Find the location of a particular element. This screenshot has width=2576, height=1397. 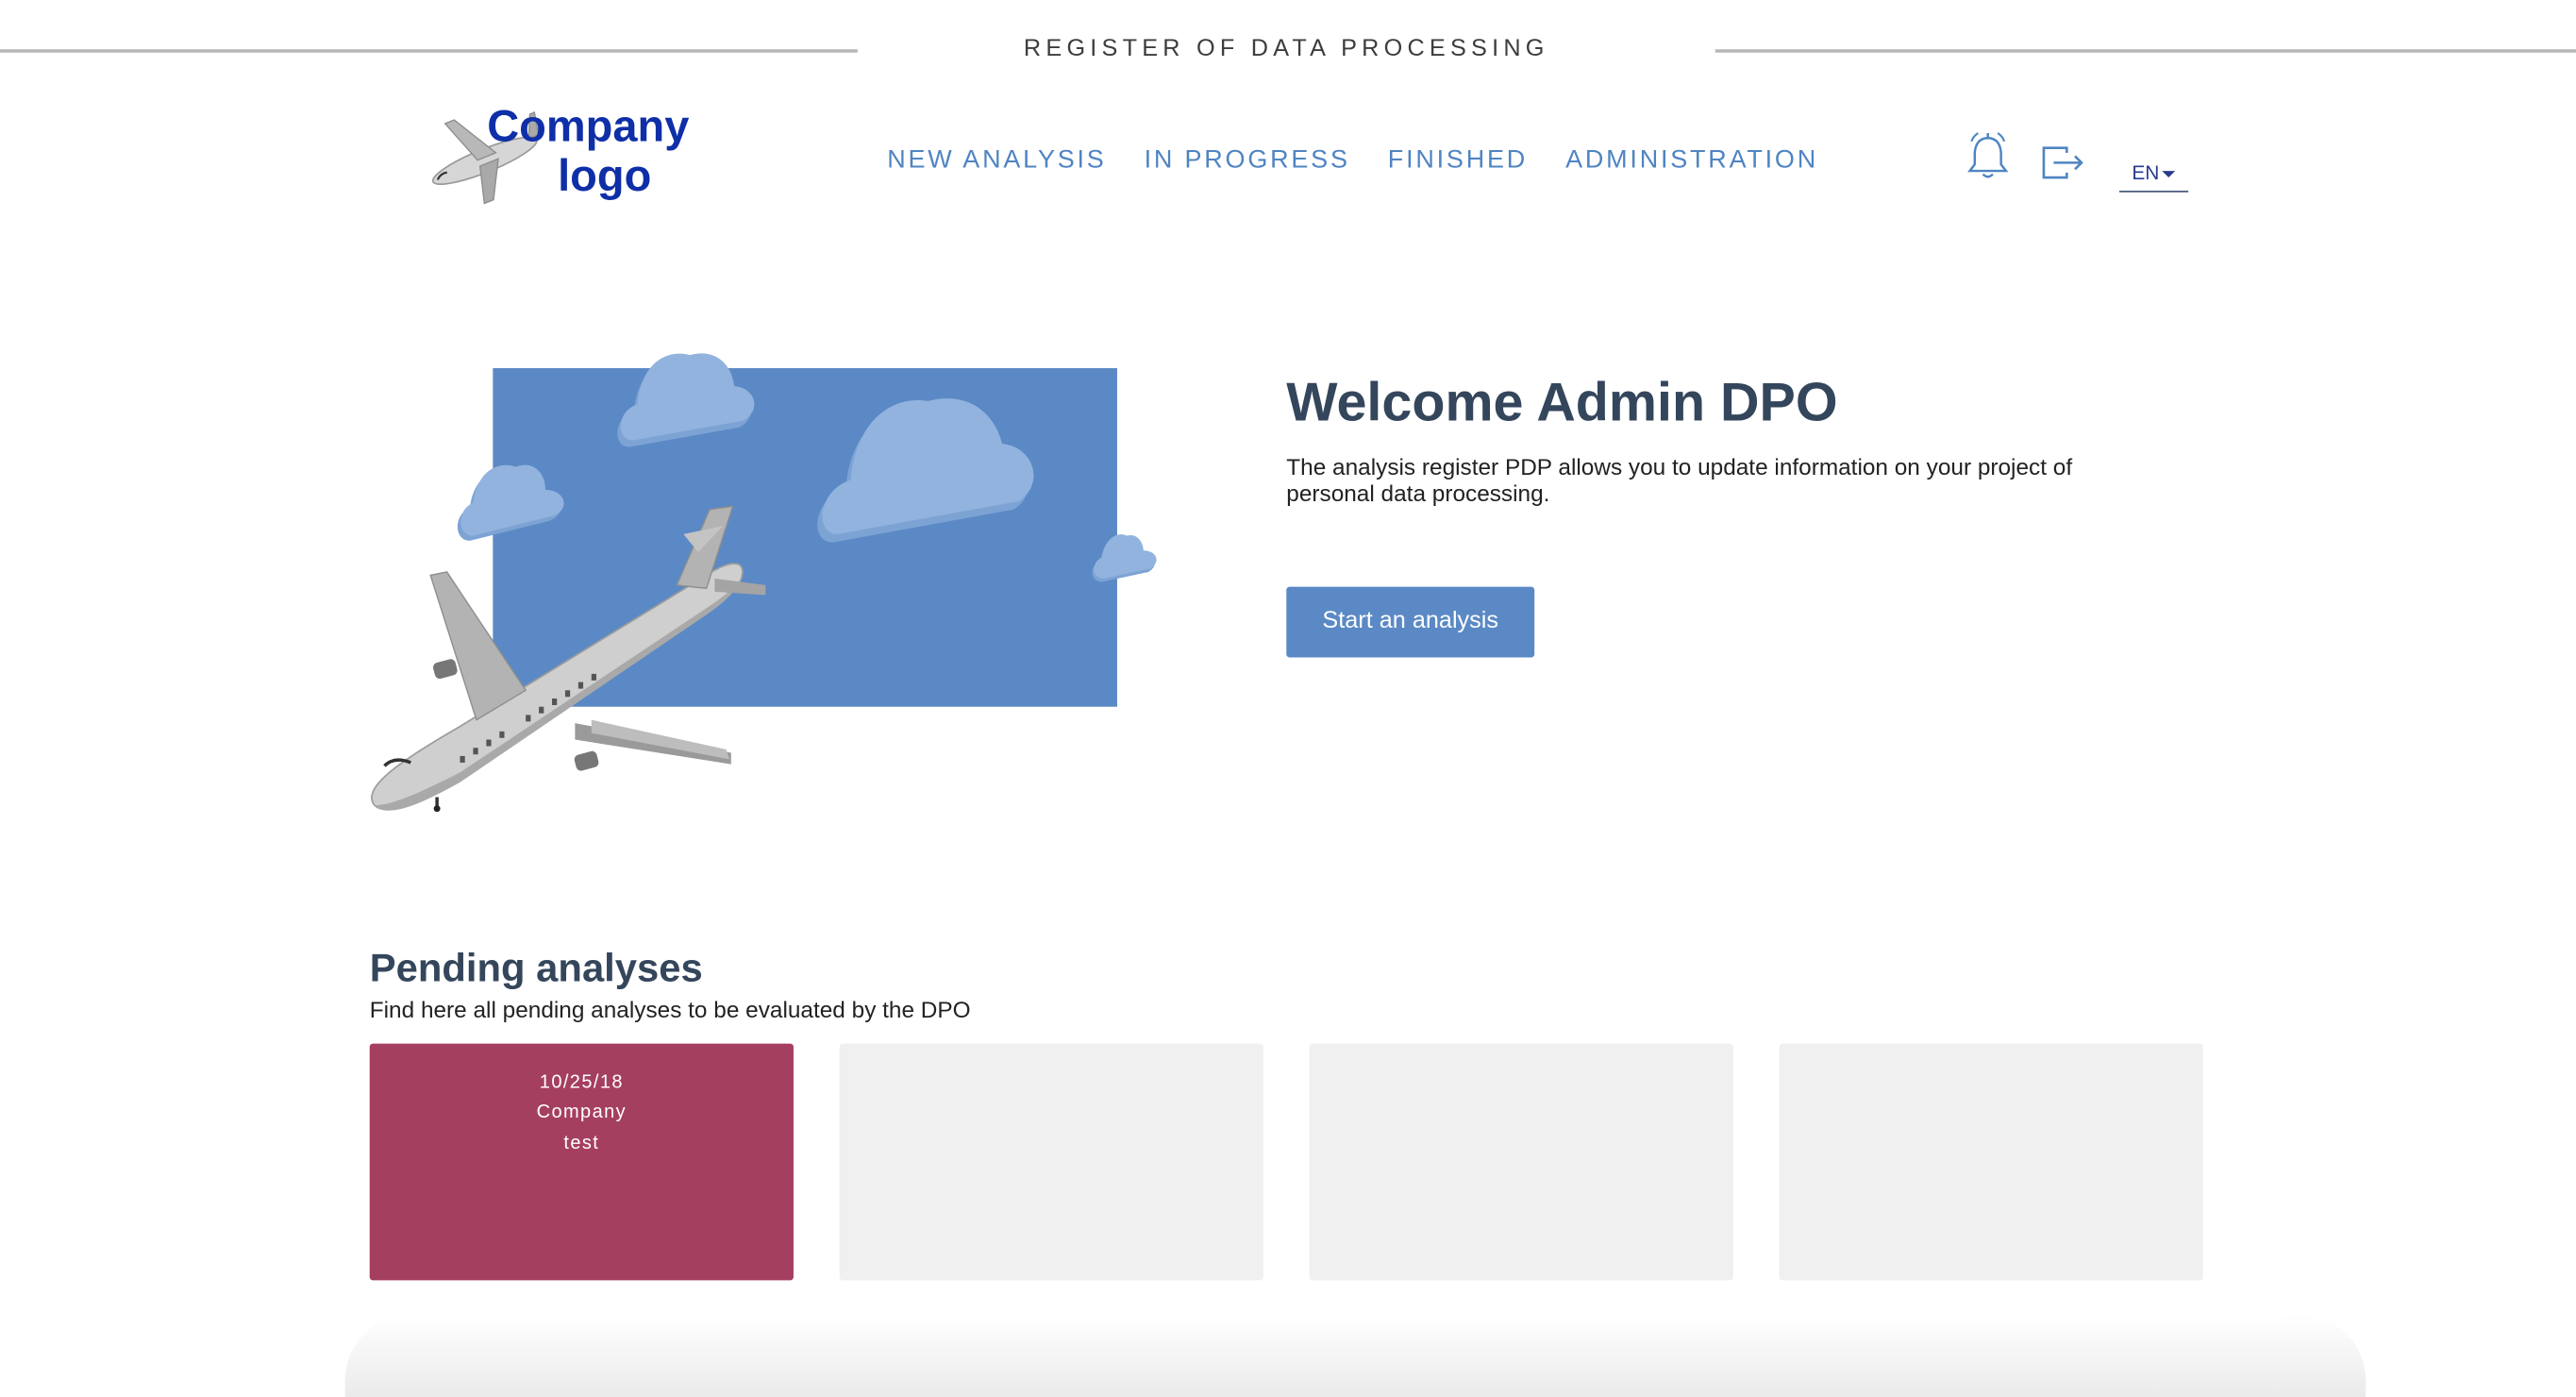

logo-line-2: logo is located at coordinates (605, 176).